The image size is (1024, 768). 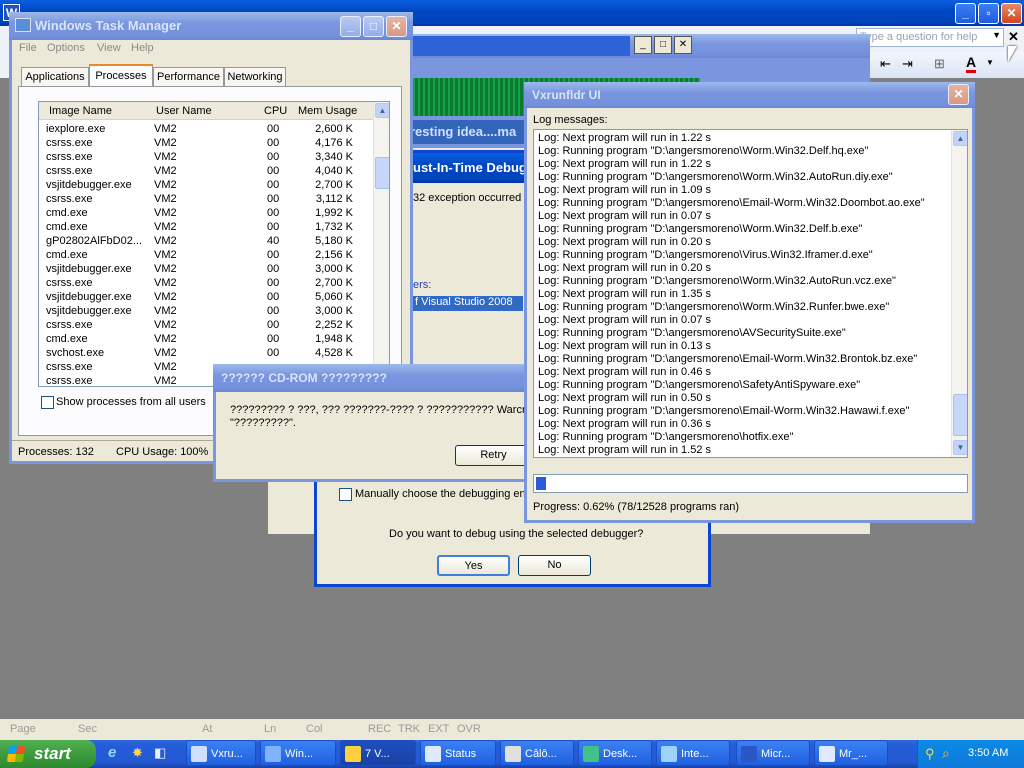 What do you see at coordinates (554, 565) in the screenshot?
I see `no-button: No` at bounding box center [554, 565].